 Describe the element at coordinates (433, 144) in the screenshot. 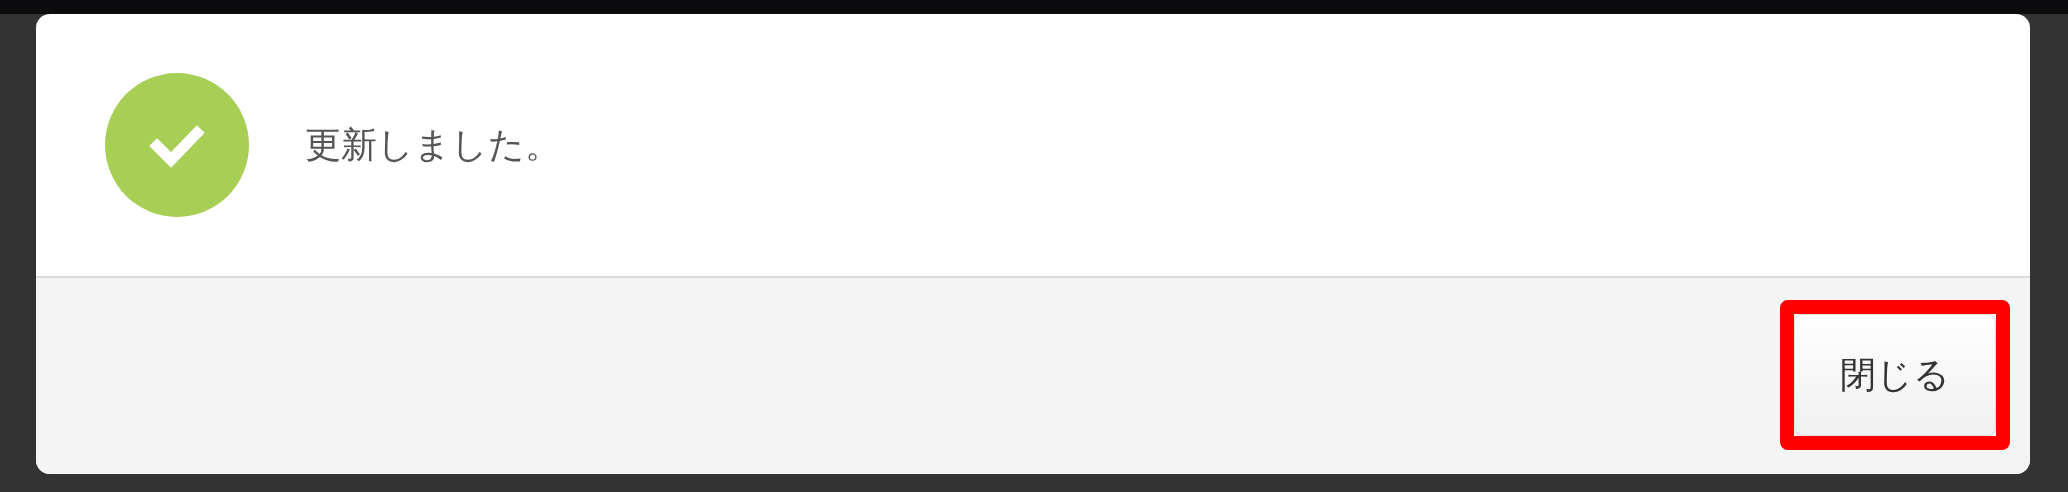

I see `message-text: 更新しました。` at that location.